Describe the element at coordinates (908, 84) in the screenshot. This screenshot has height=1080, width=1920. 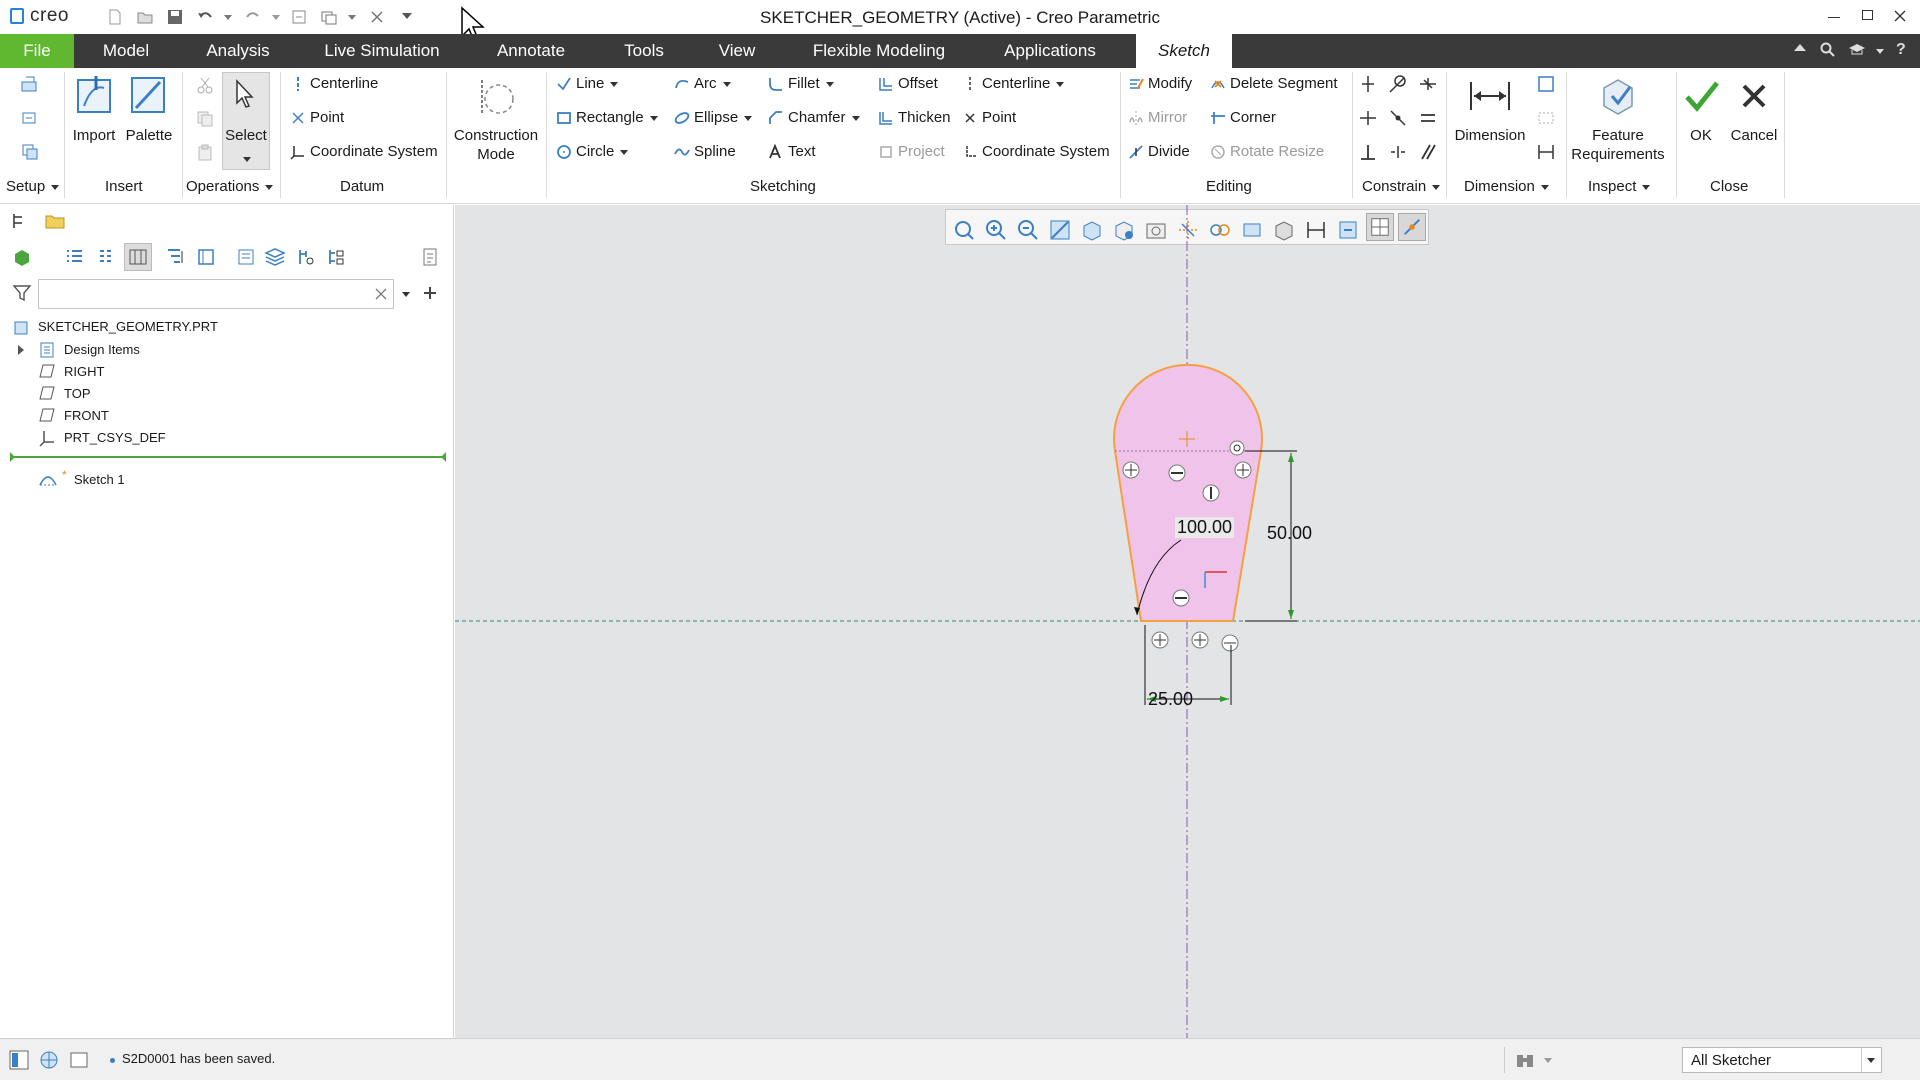
I see `offset-button: Offset` at that location.